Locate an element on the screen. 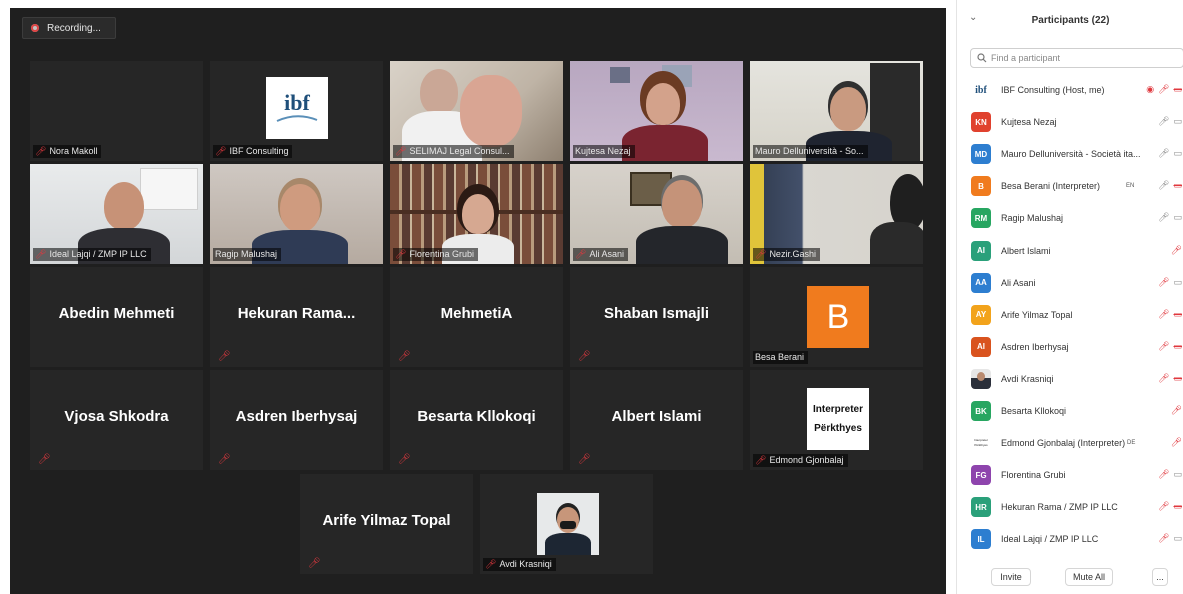 The image size is (1183, 594). tile-caption: Besa Berani is located at coordinates (781, 357).